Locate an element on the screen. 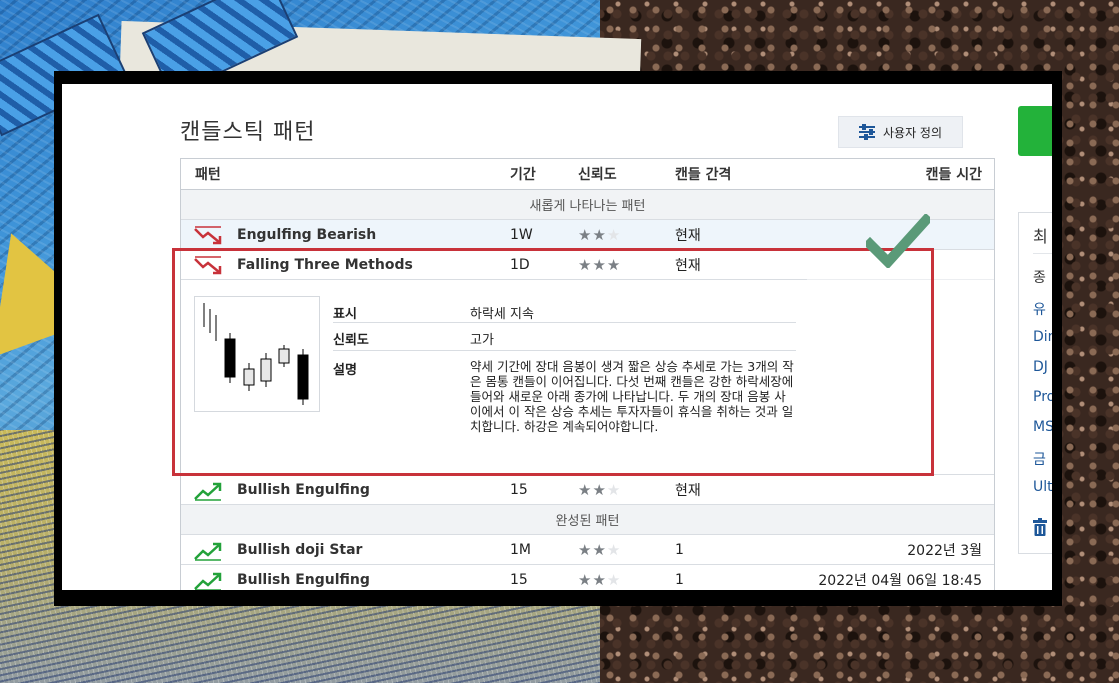 This screenshot has width=1119, height=683. section-label: 완성된 패턴 is located at coordinates (587, 521).